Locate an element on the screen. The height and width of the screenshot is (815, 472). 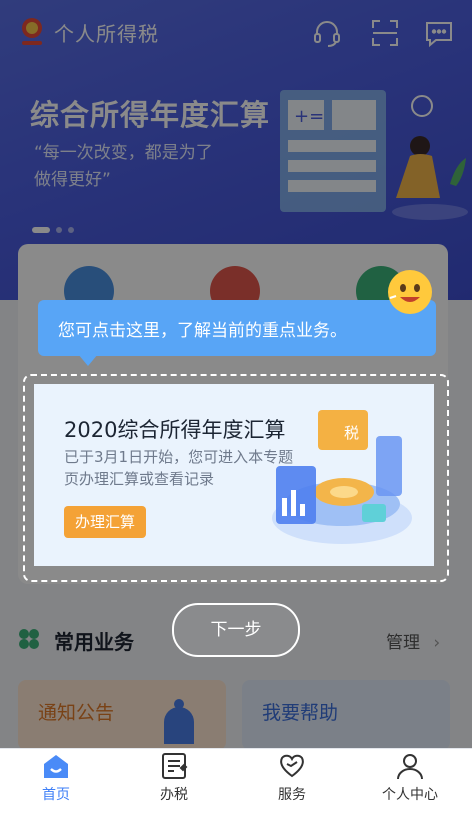
next-step-button: 下一步 is located at coordinates (236, 630).